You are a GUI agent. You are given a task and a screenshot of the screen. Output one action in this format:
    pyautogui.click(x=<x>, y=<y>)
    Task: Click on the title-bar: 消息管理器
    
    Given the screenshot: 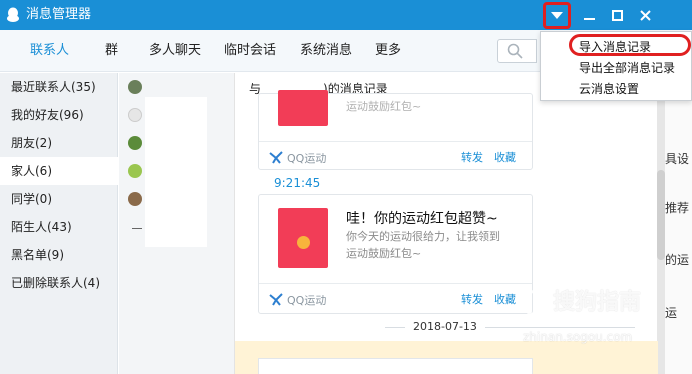 What is the action you would take?
    pyautogui.click(x=346, y=15)
    